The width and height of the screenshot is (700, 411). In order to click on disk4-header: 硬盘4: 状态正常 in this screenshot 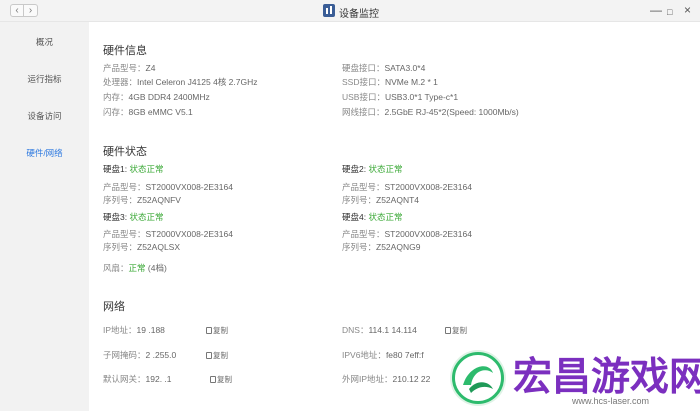, I will do `click(372, 217)`.